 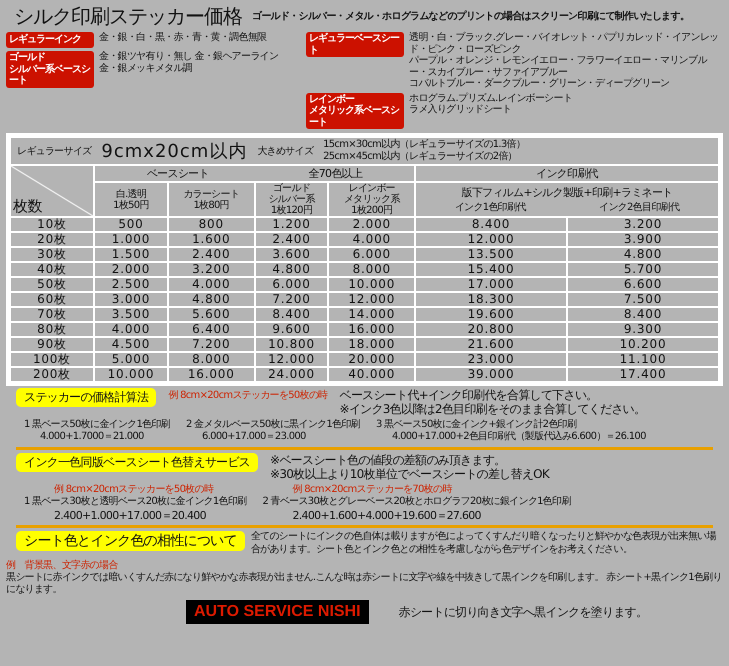 I want to click on section-label: インク一色同版ベースシート色替えサービス, so click(x=137, y=462).